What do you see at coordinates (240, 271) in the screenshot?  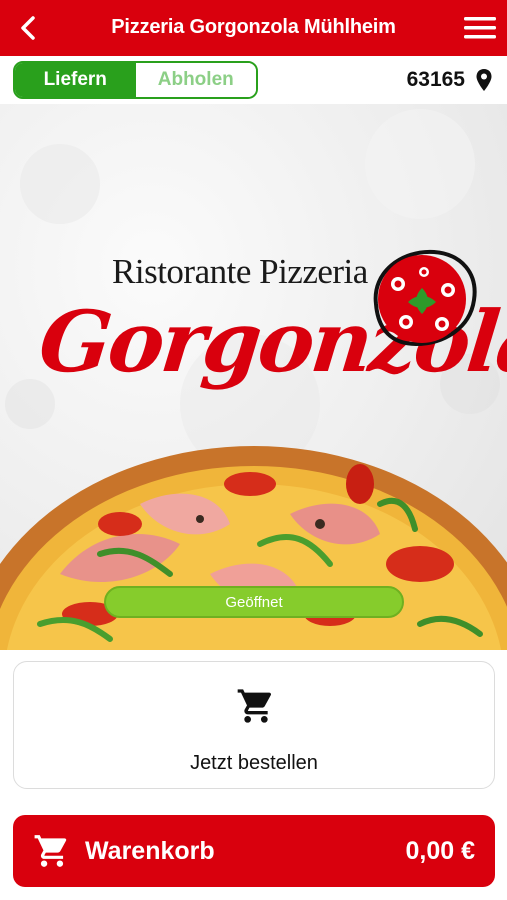 I see `logo-subtitle: Ristorante Pizzeria` at bounding box center [240, 271].